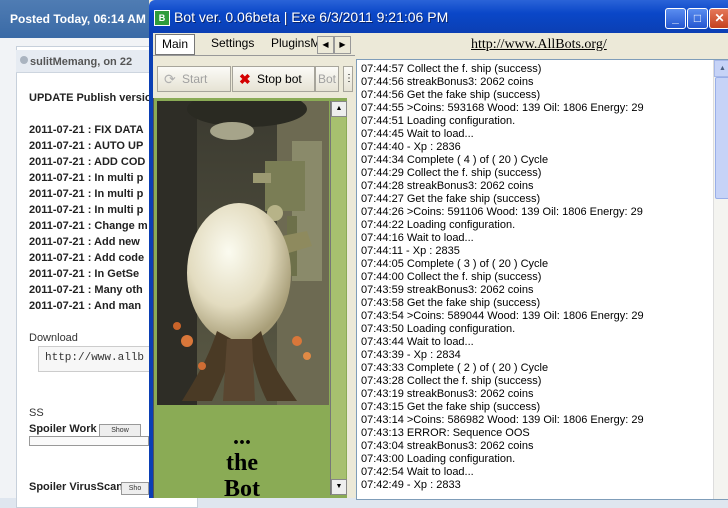  What do you see at coordinates (451, 69) in the screenshot?
I see `log-entry: 07:44:57 Collect the f. ship (success)` at bounding box center [451, 69].